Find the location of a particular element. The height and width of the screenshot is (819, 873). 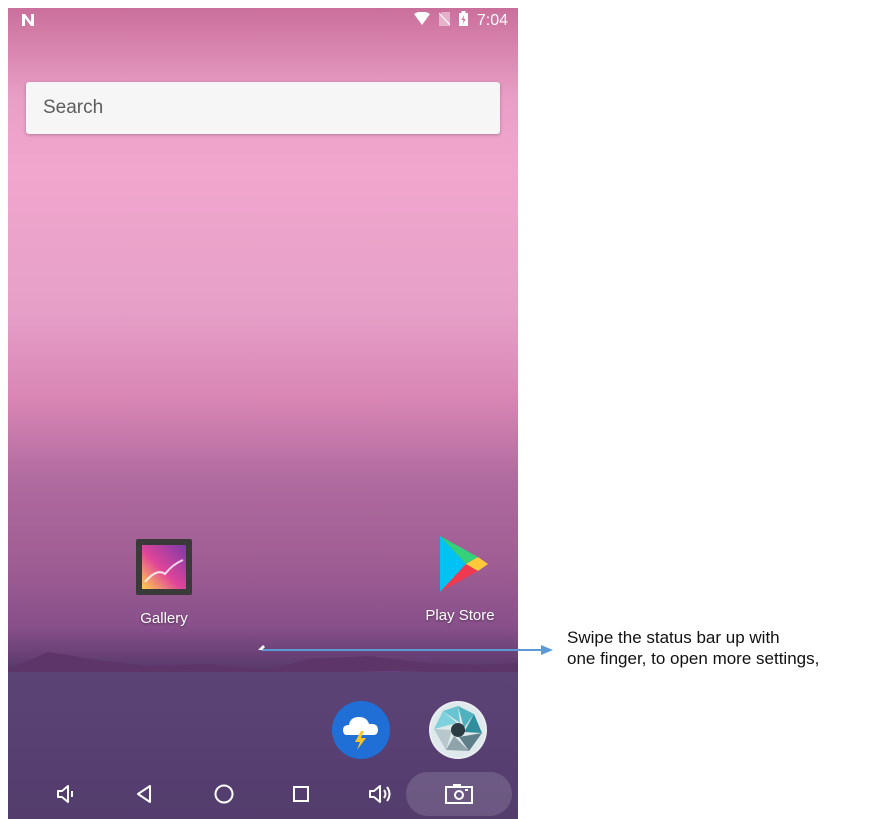

play-store-label: Play Store is located at coordinates (460, 615).